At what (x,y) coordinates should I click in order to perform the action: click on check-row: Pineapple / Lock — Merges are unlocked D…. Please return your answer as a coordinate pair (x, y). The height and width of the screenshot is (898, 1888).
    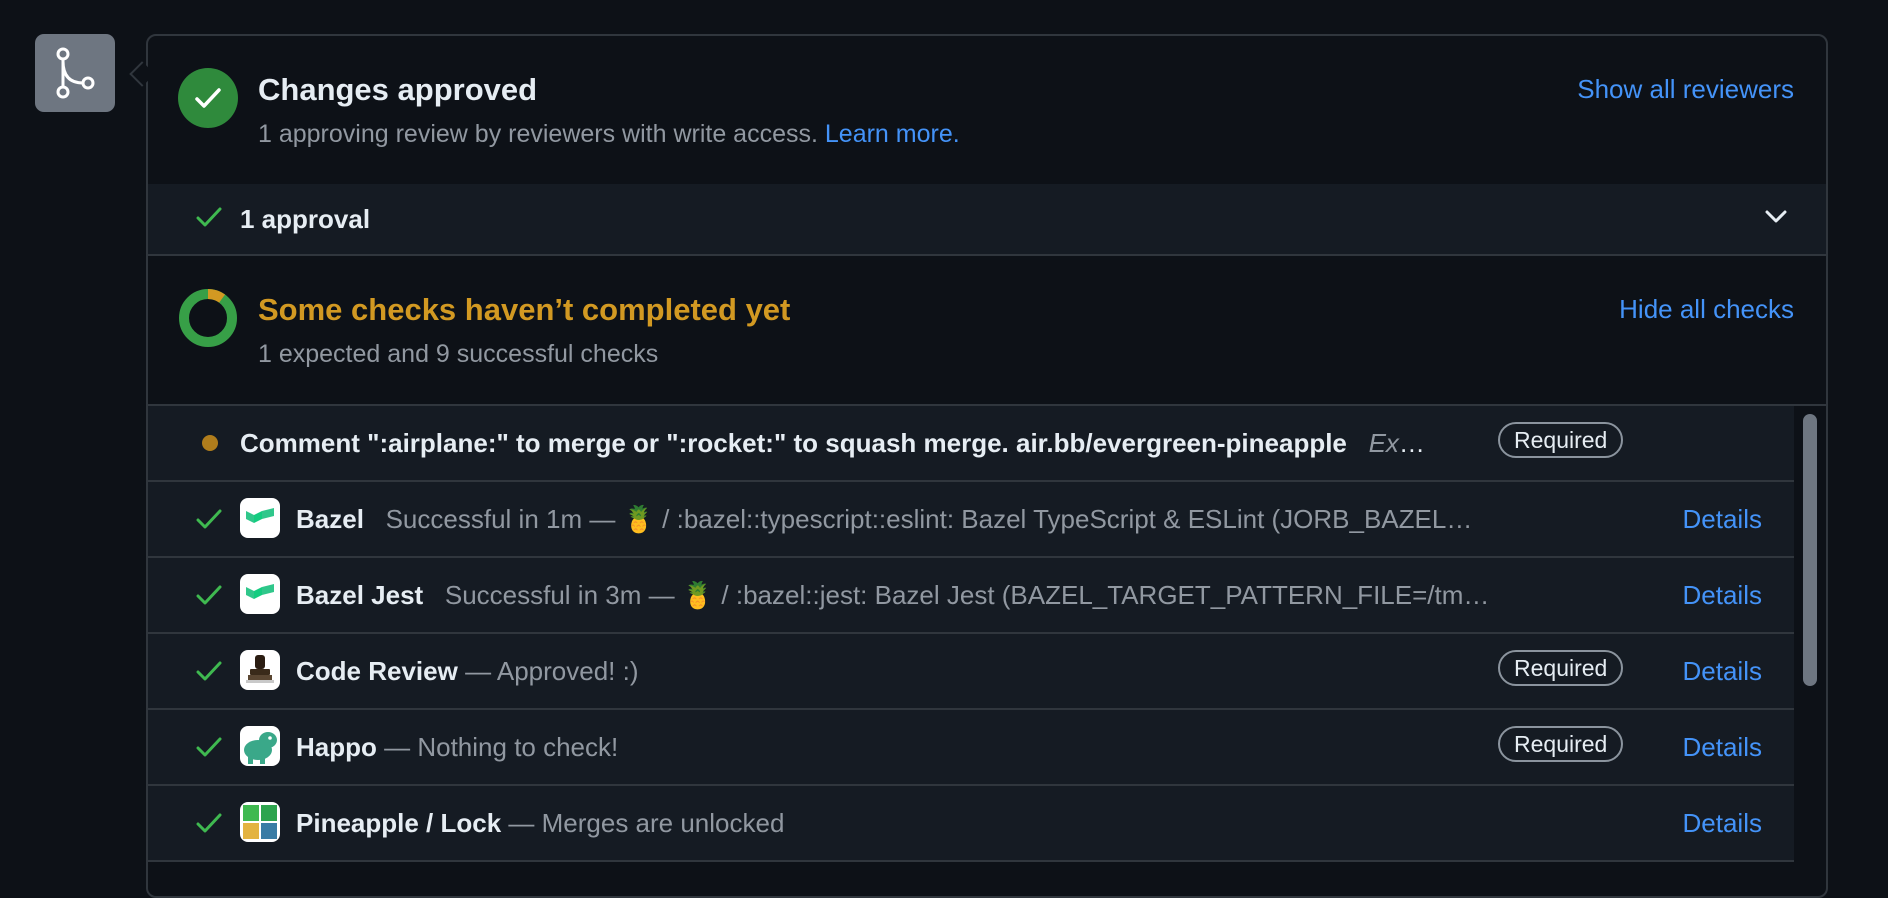
    Looking at the image, I should click on (971, 824).